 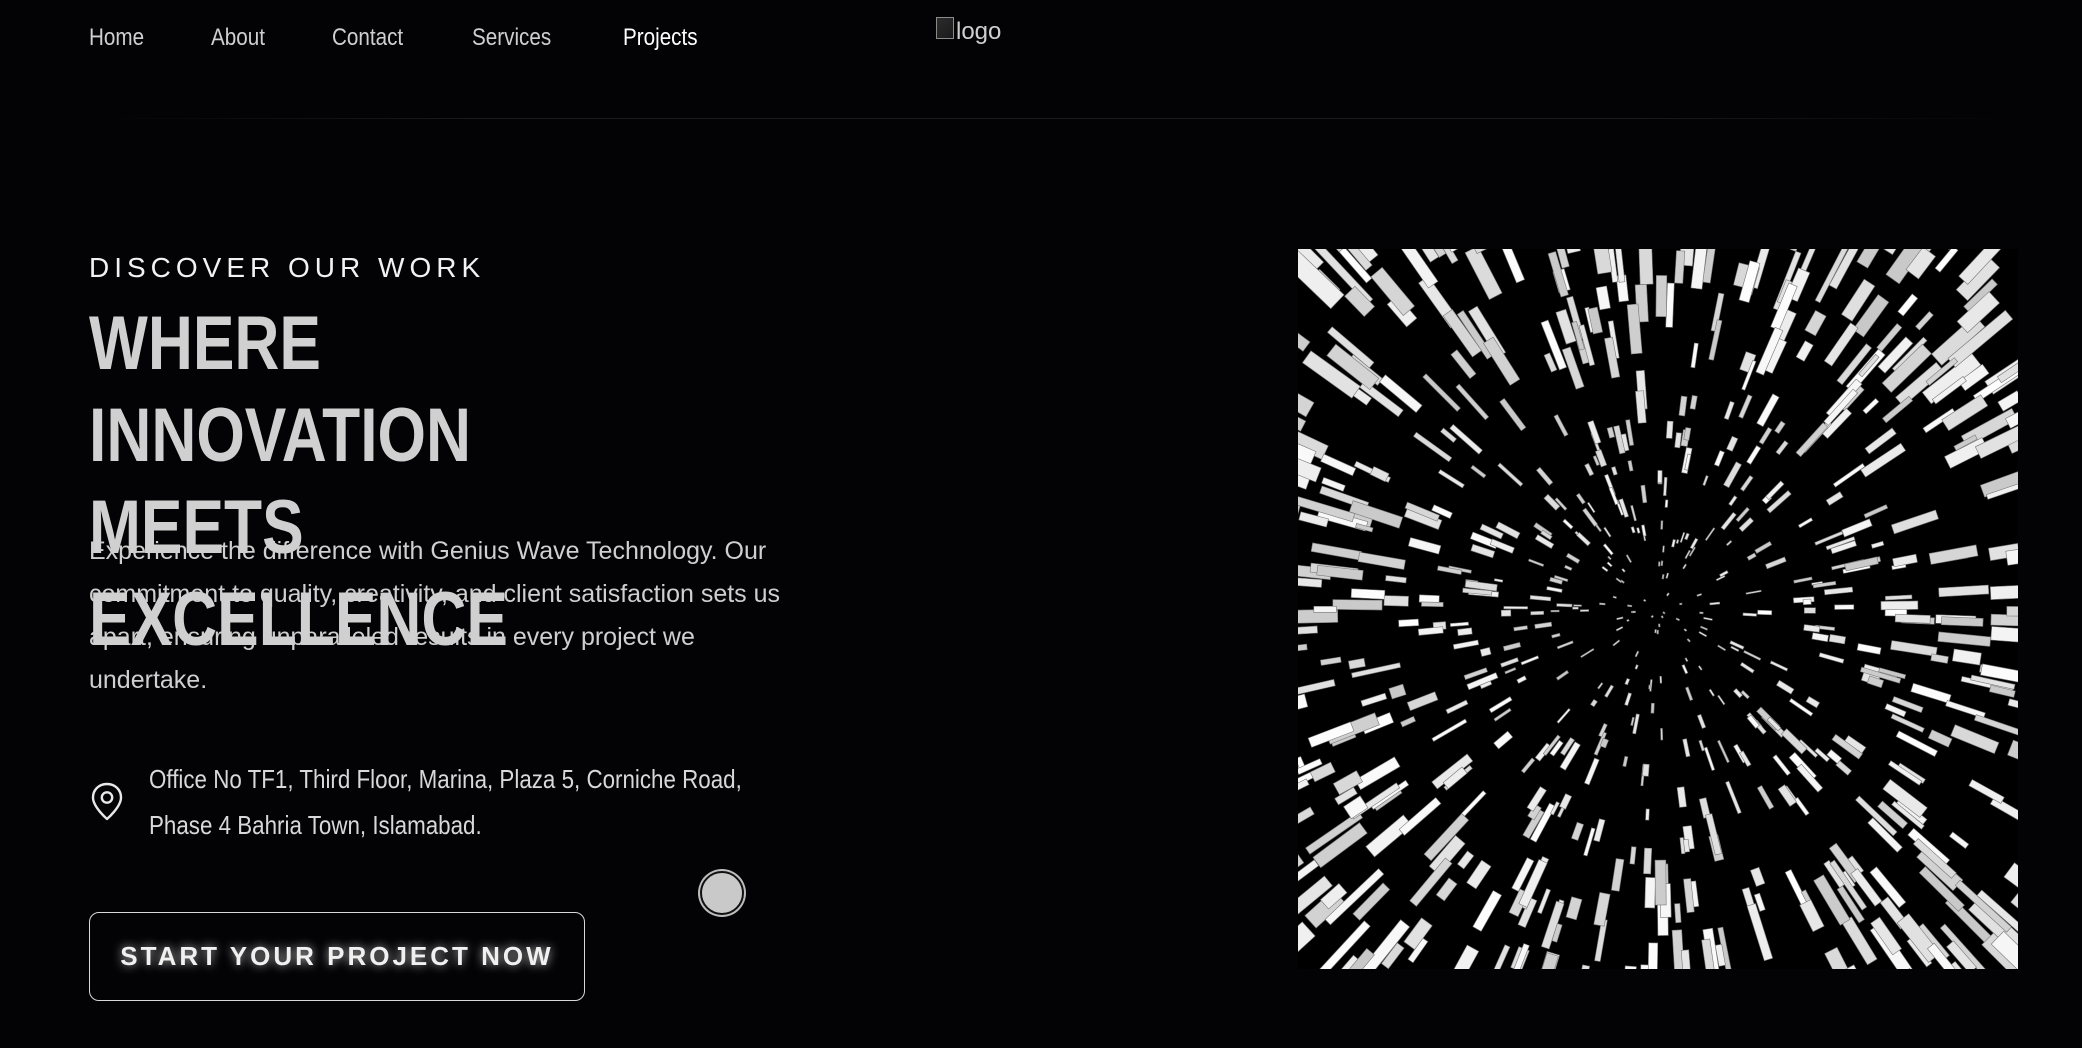 What do you see at coordinates (337, 956) in the screenshot?
I see `start-project-button: START YOUR PROJECT NOW` at bounding box center [337, 956].